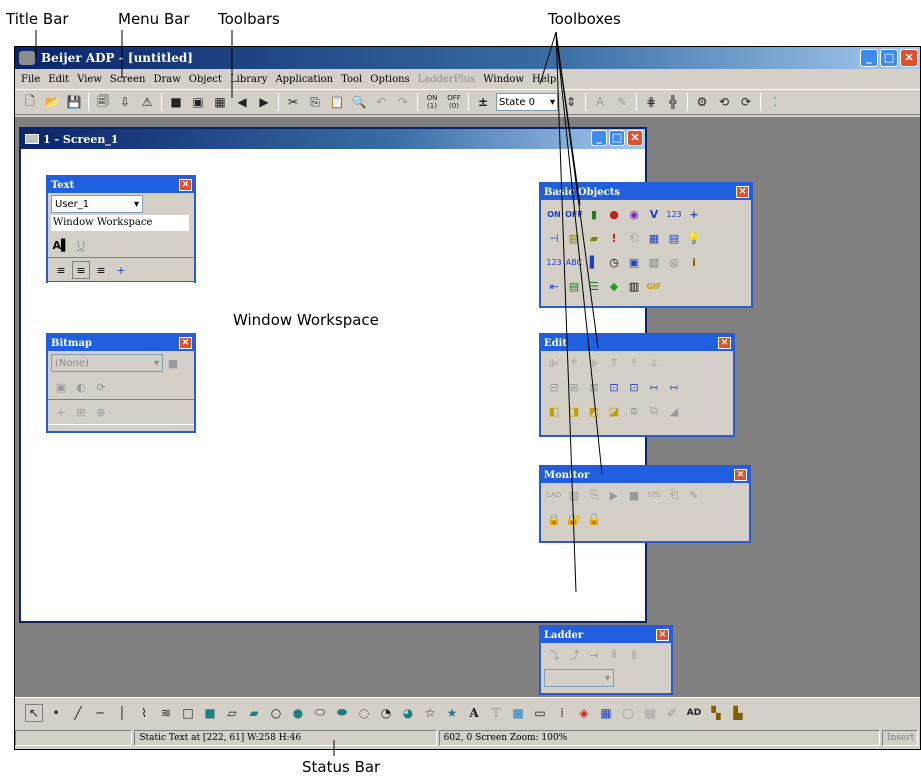  Describe the element at coordinates (617, 138) in the screenshot. I see `screen-maximize-button: □` at that location.